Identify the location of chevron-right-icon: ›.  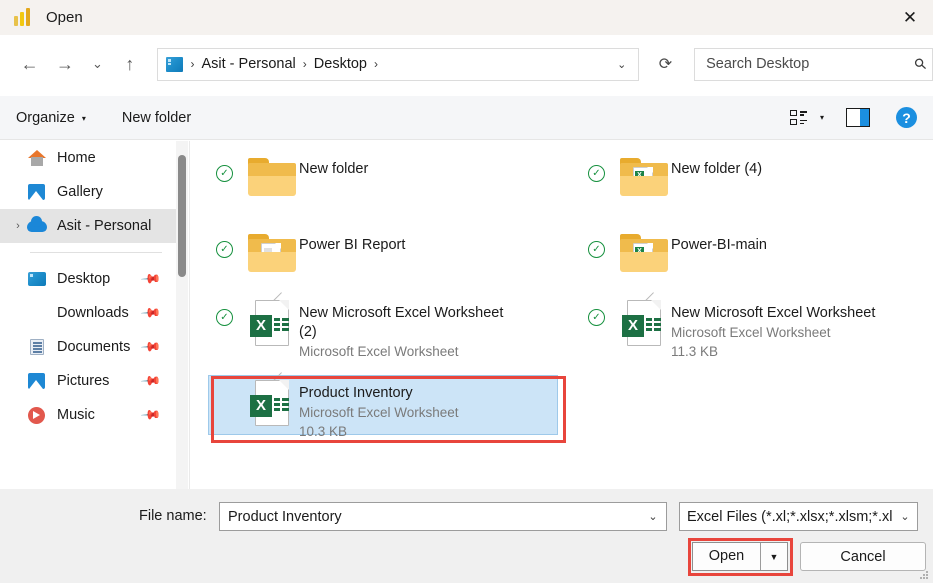
(18, 226).